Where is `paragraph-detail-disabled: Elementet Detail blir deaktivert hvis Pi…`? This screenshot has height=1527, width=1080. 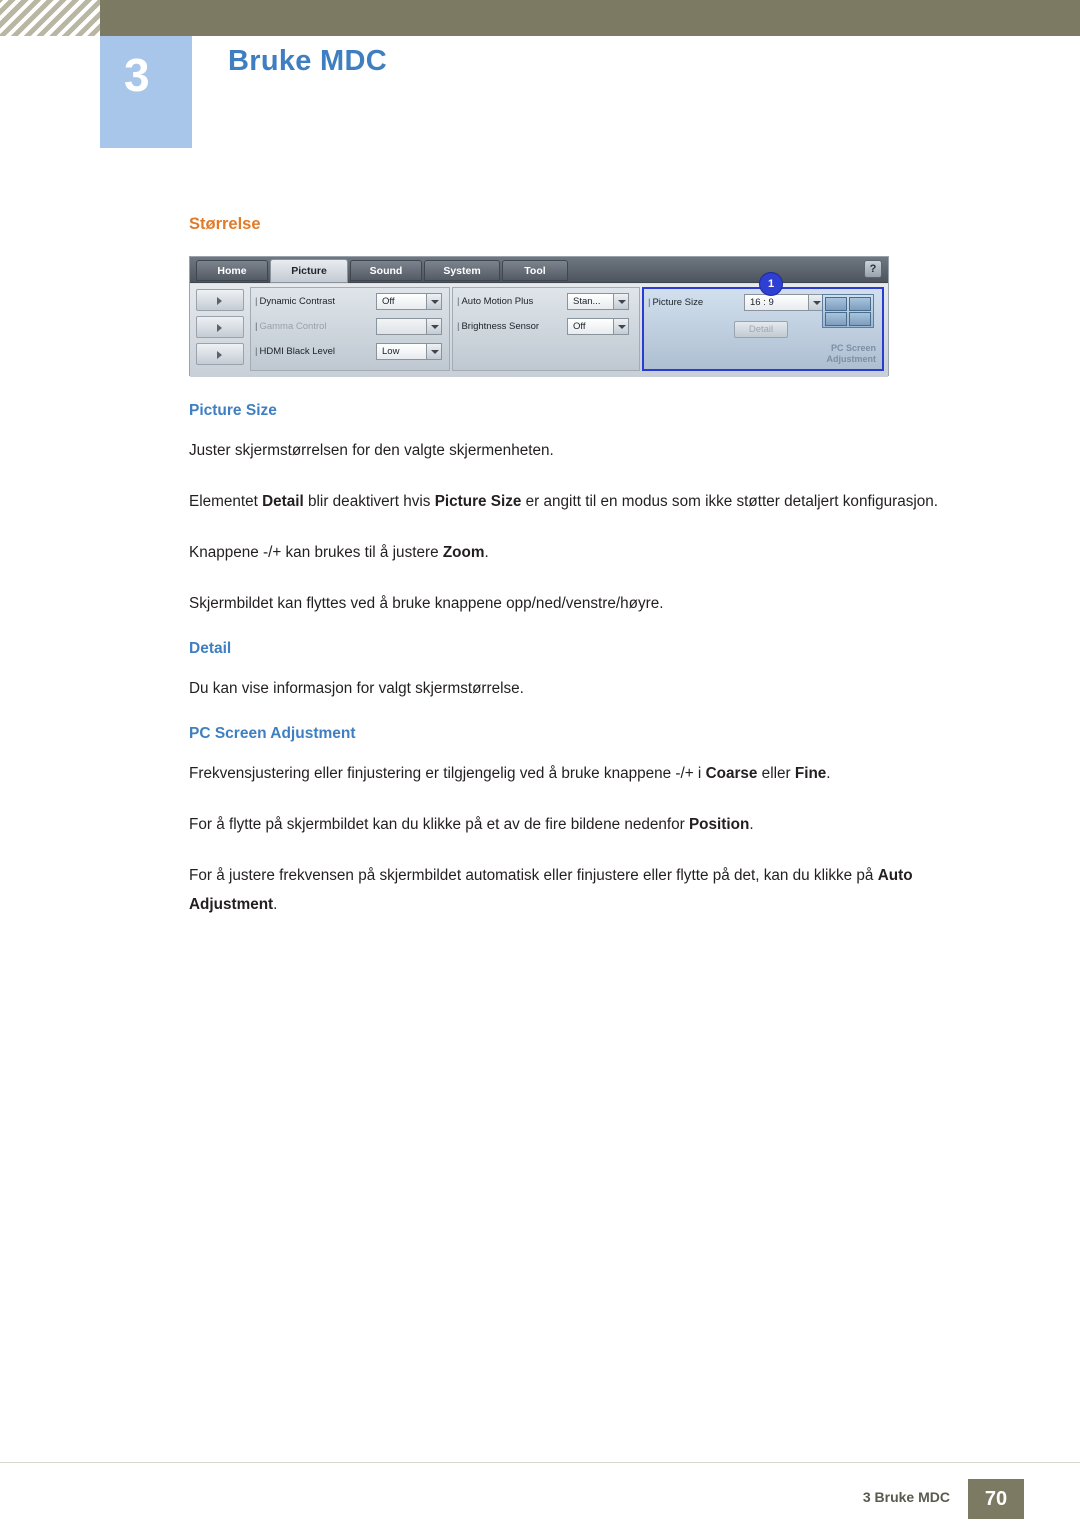
paragraph-detail-disabled: Elementet Detail blir deaktivert hvis Pi… is located at coordinates (589, 501).